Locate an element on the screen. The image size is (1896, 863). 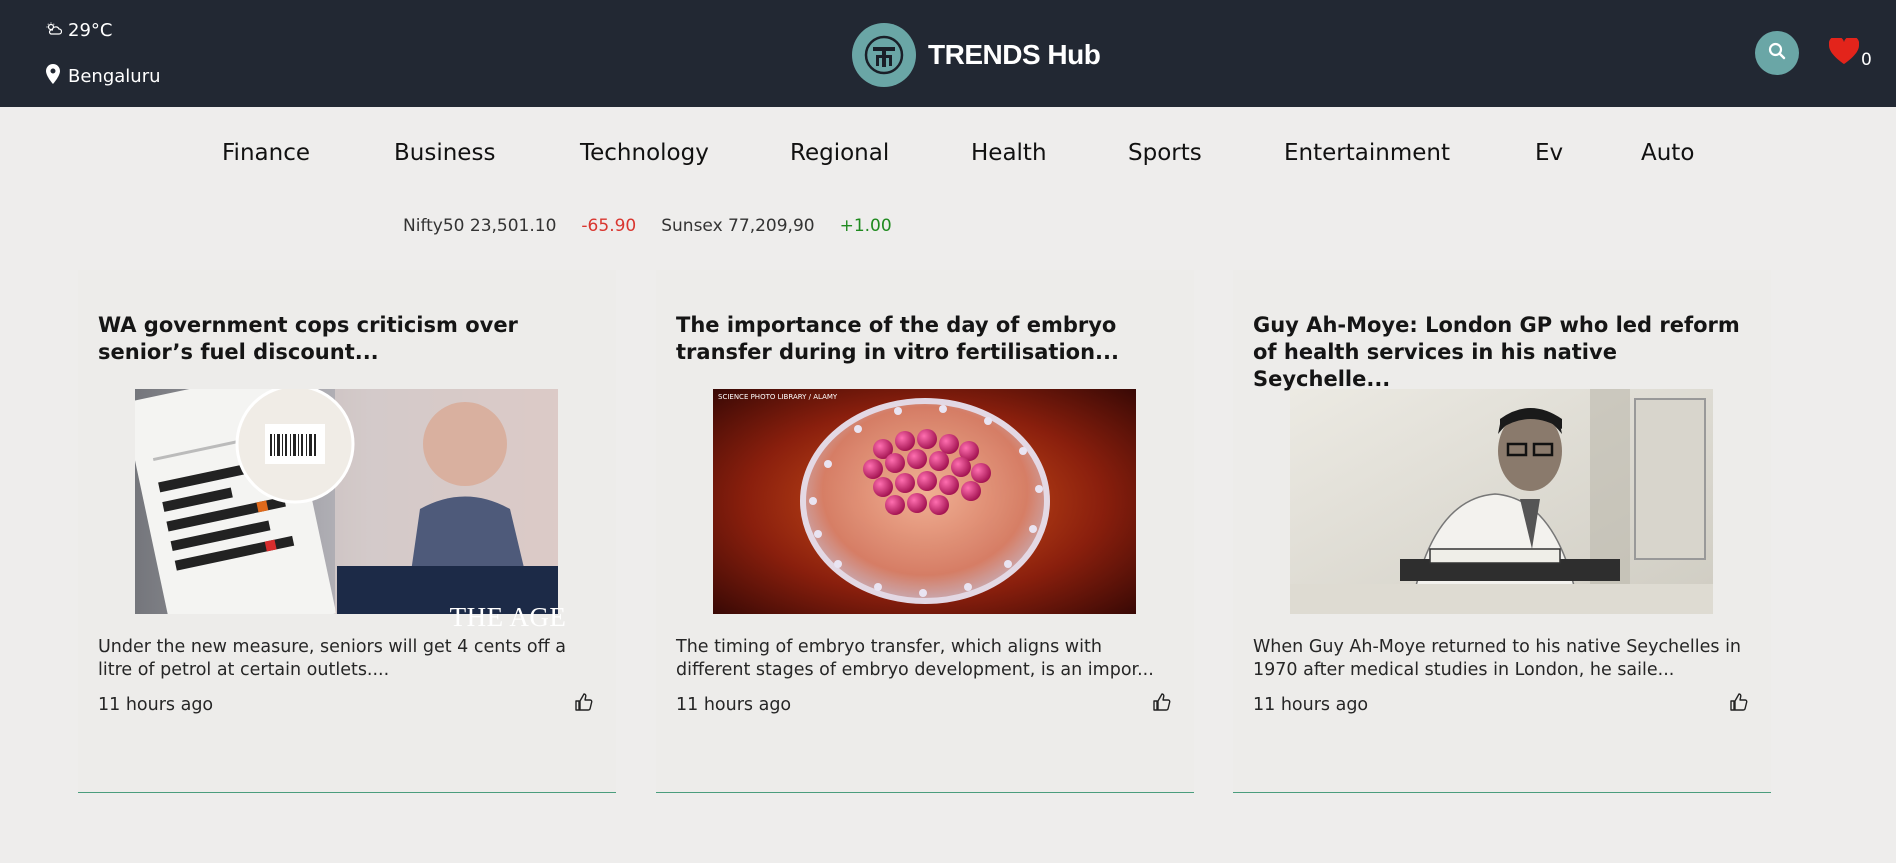
location-widget: Bengaluru is located at coordinates (103, 76).